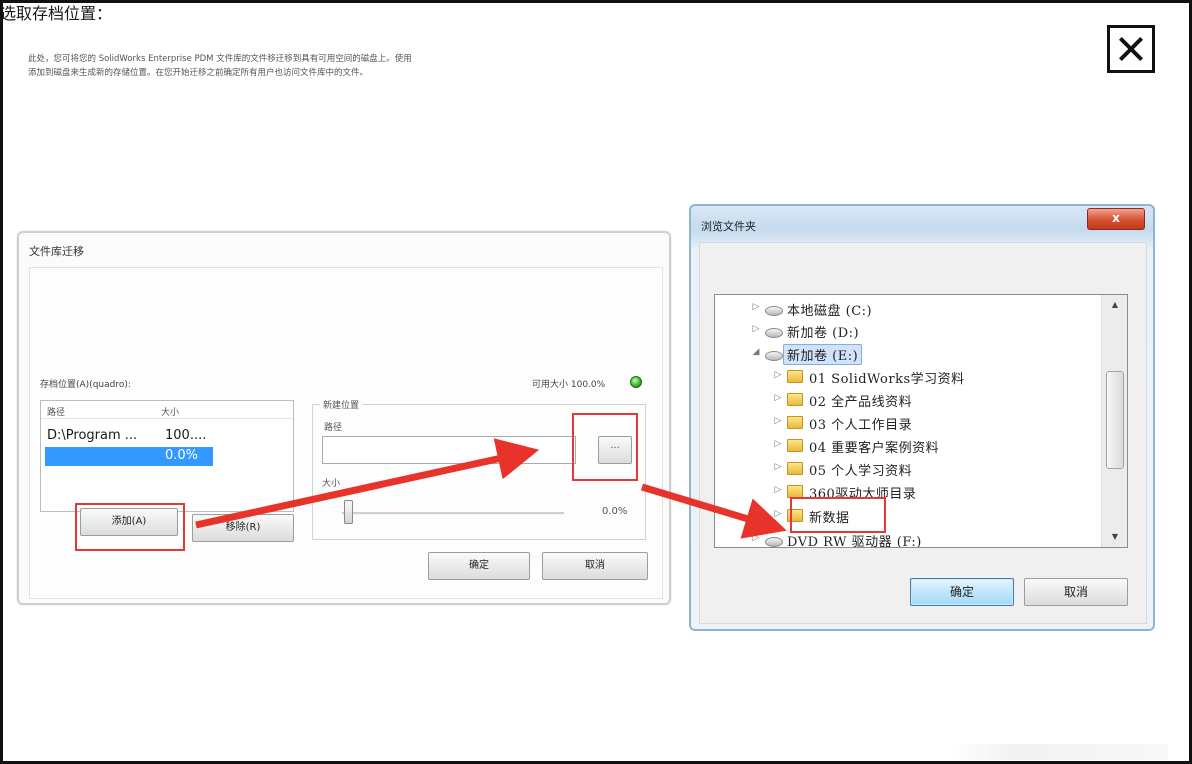 The height and width of the screenshot is (764, 1192). Describe the element at coordinates (341, 404) in the screenshot. I see `group-title: 新建位置` at that location.